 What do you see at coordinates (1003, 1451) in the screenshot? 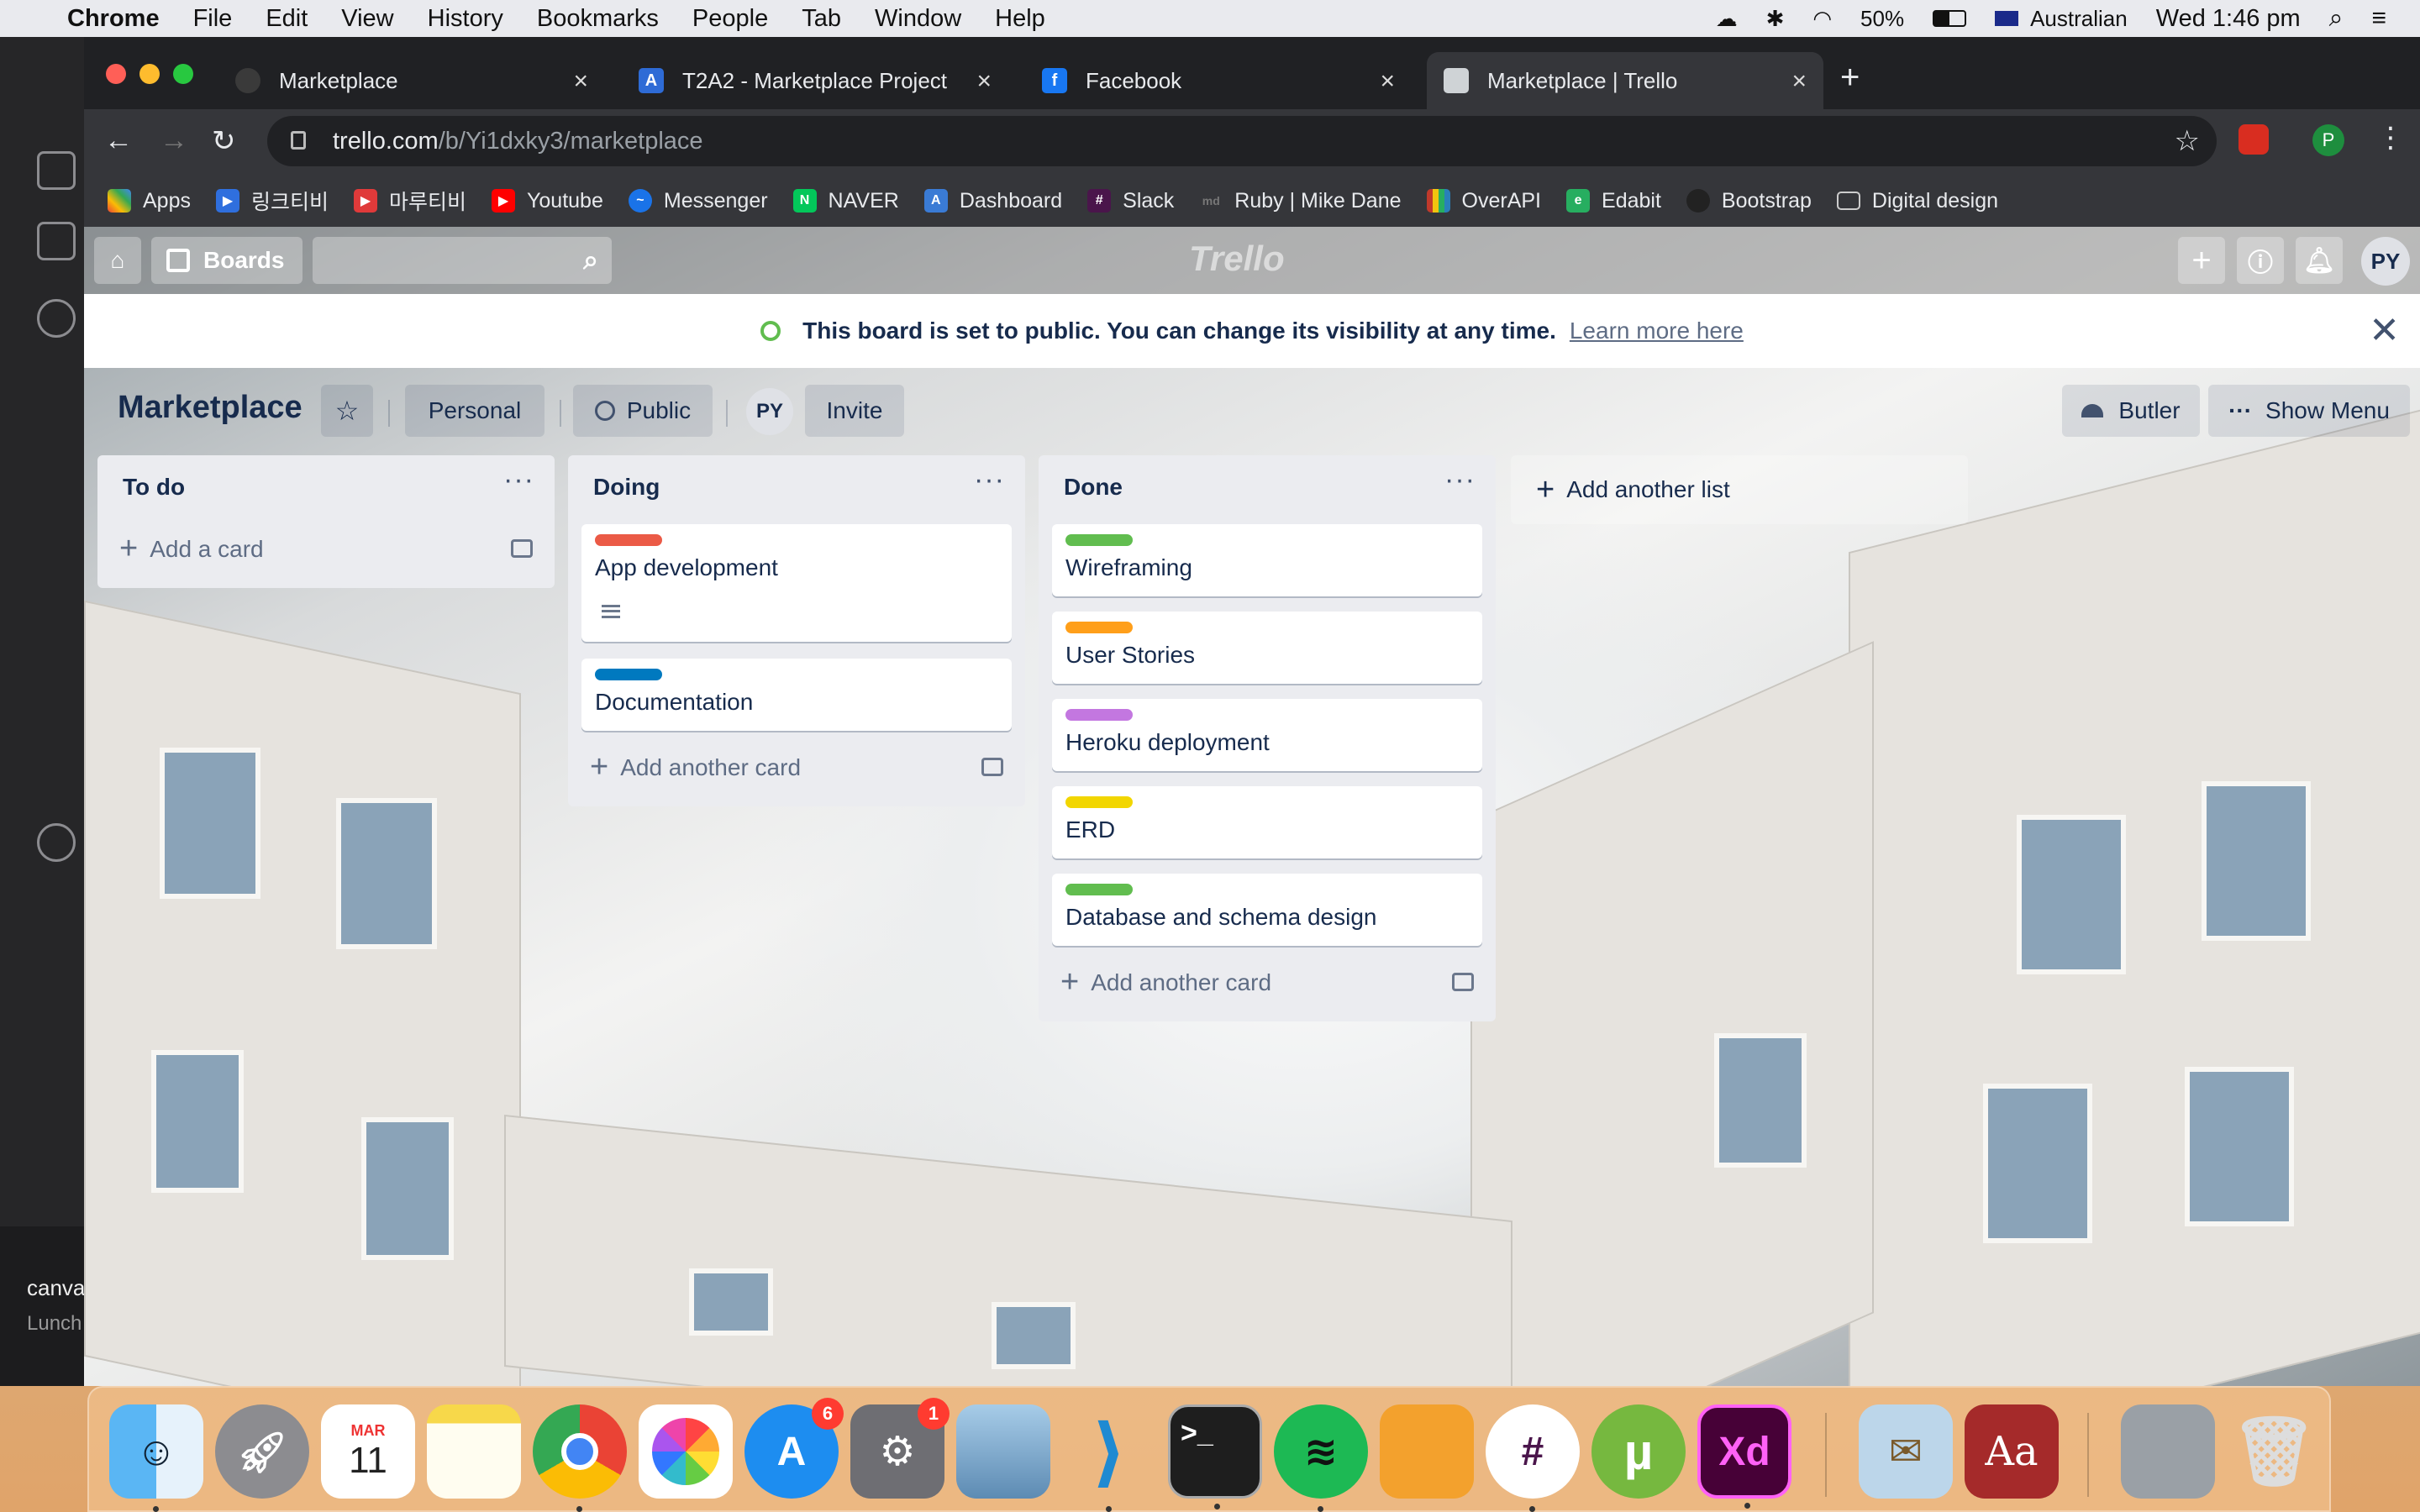
I see `preview-icon` at bounding box center [1003, 1451].